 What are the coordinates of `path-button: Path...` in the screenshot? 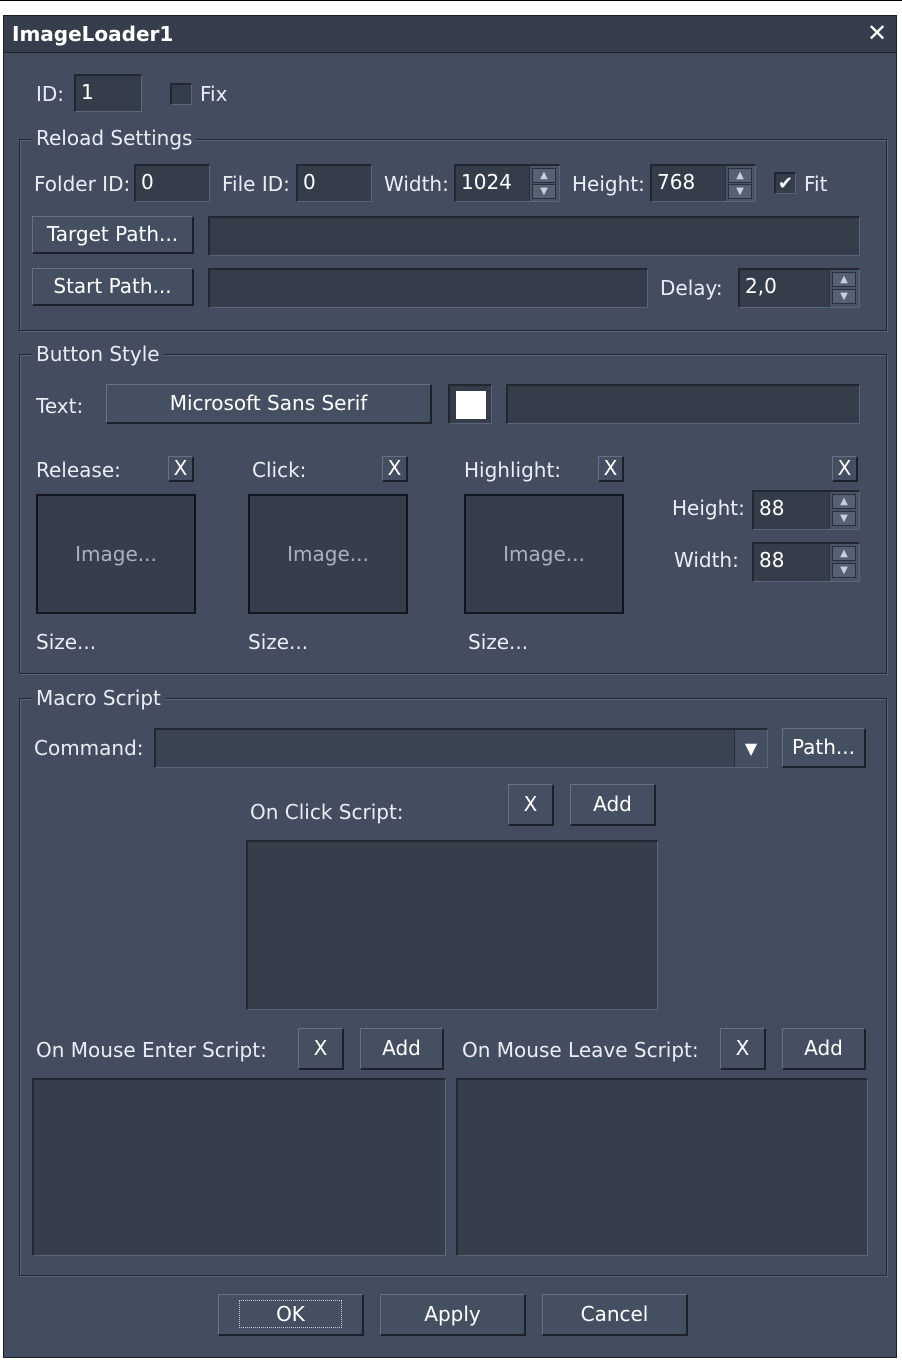 It's located at (824, 748).